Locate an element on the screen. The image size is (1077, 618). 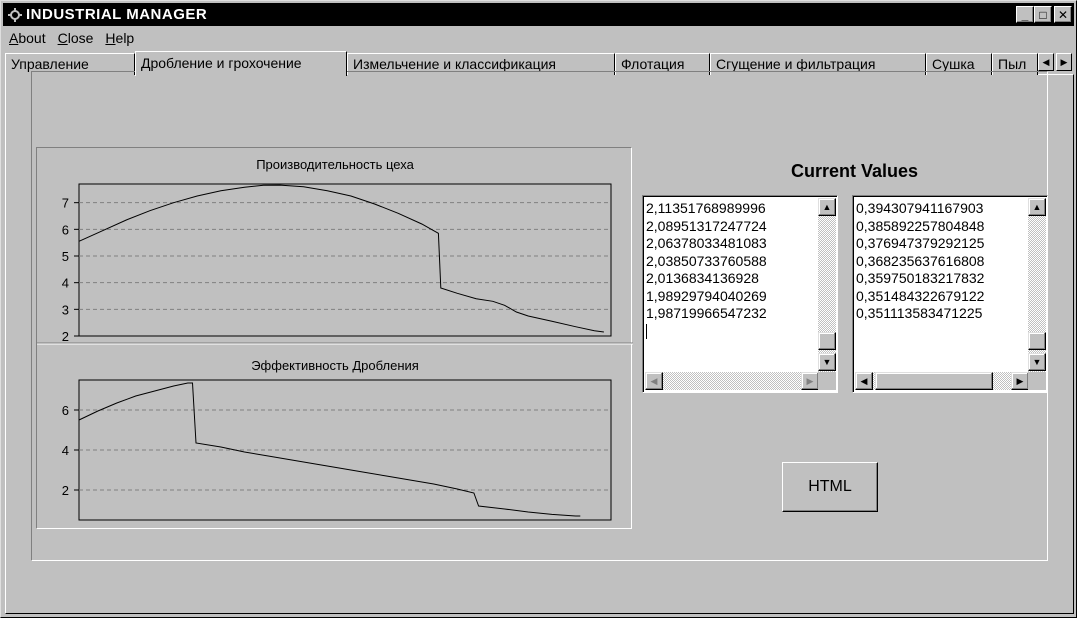
list-item: 0,351484322679122 is located at coordinates (920, 297).